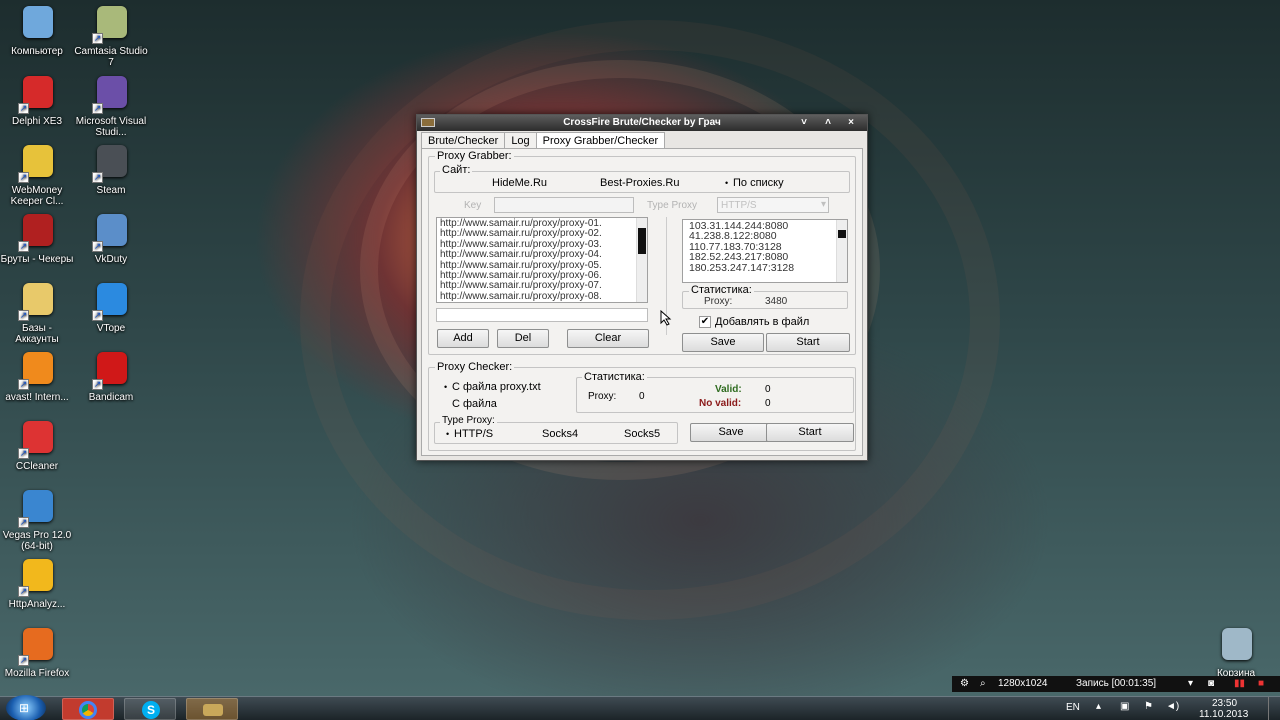 The width and height of the screenshot is (1280, 720). What do you see at coordinates (804, 122) in the screenshot?
I see `minimize-button: ˅` at bounding box center [804, 122].